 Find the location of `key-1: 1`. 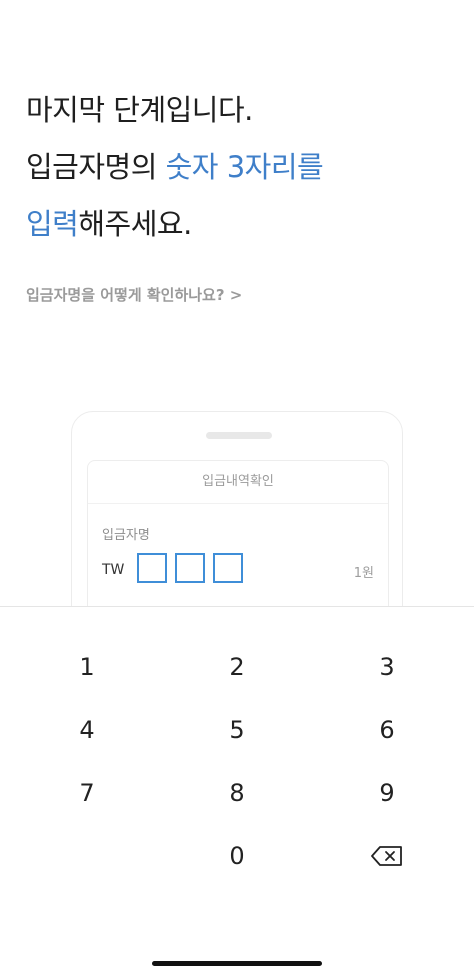

key-1: 1 is located at coordinates (87, 667).